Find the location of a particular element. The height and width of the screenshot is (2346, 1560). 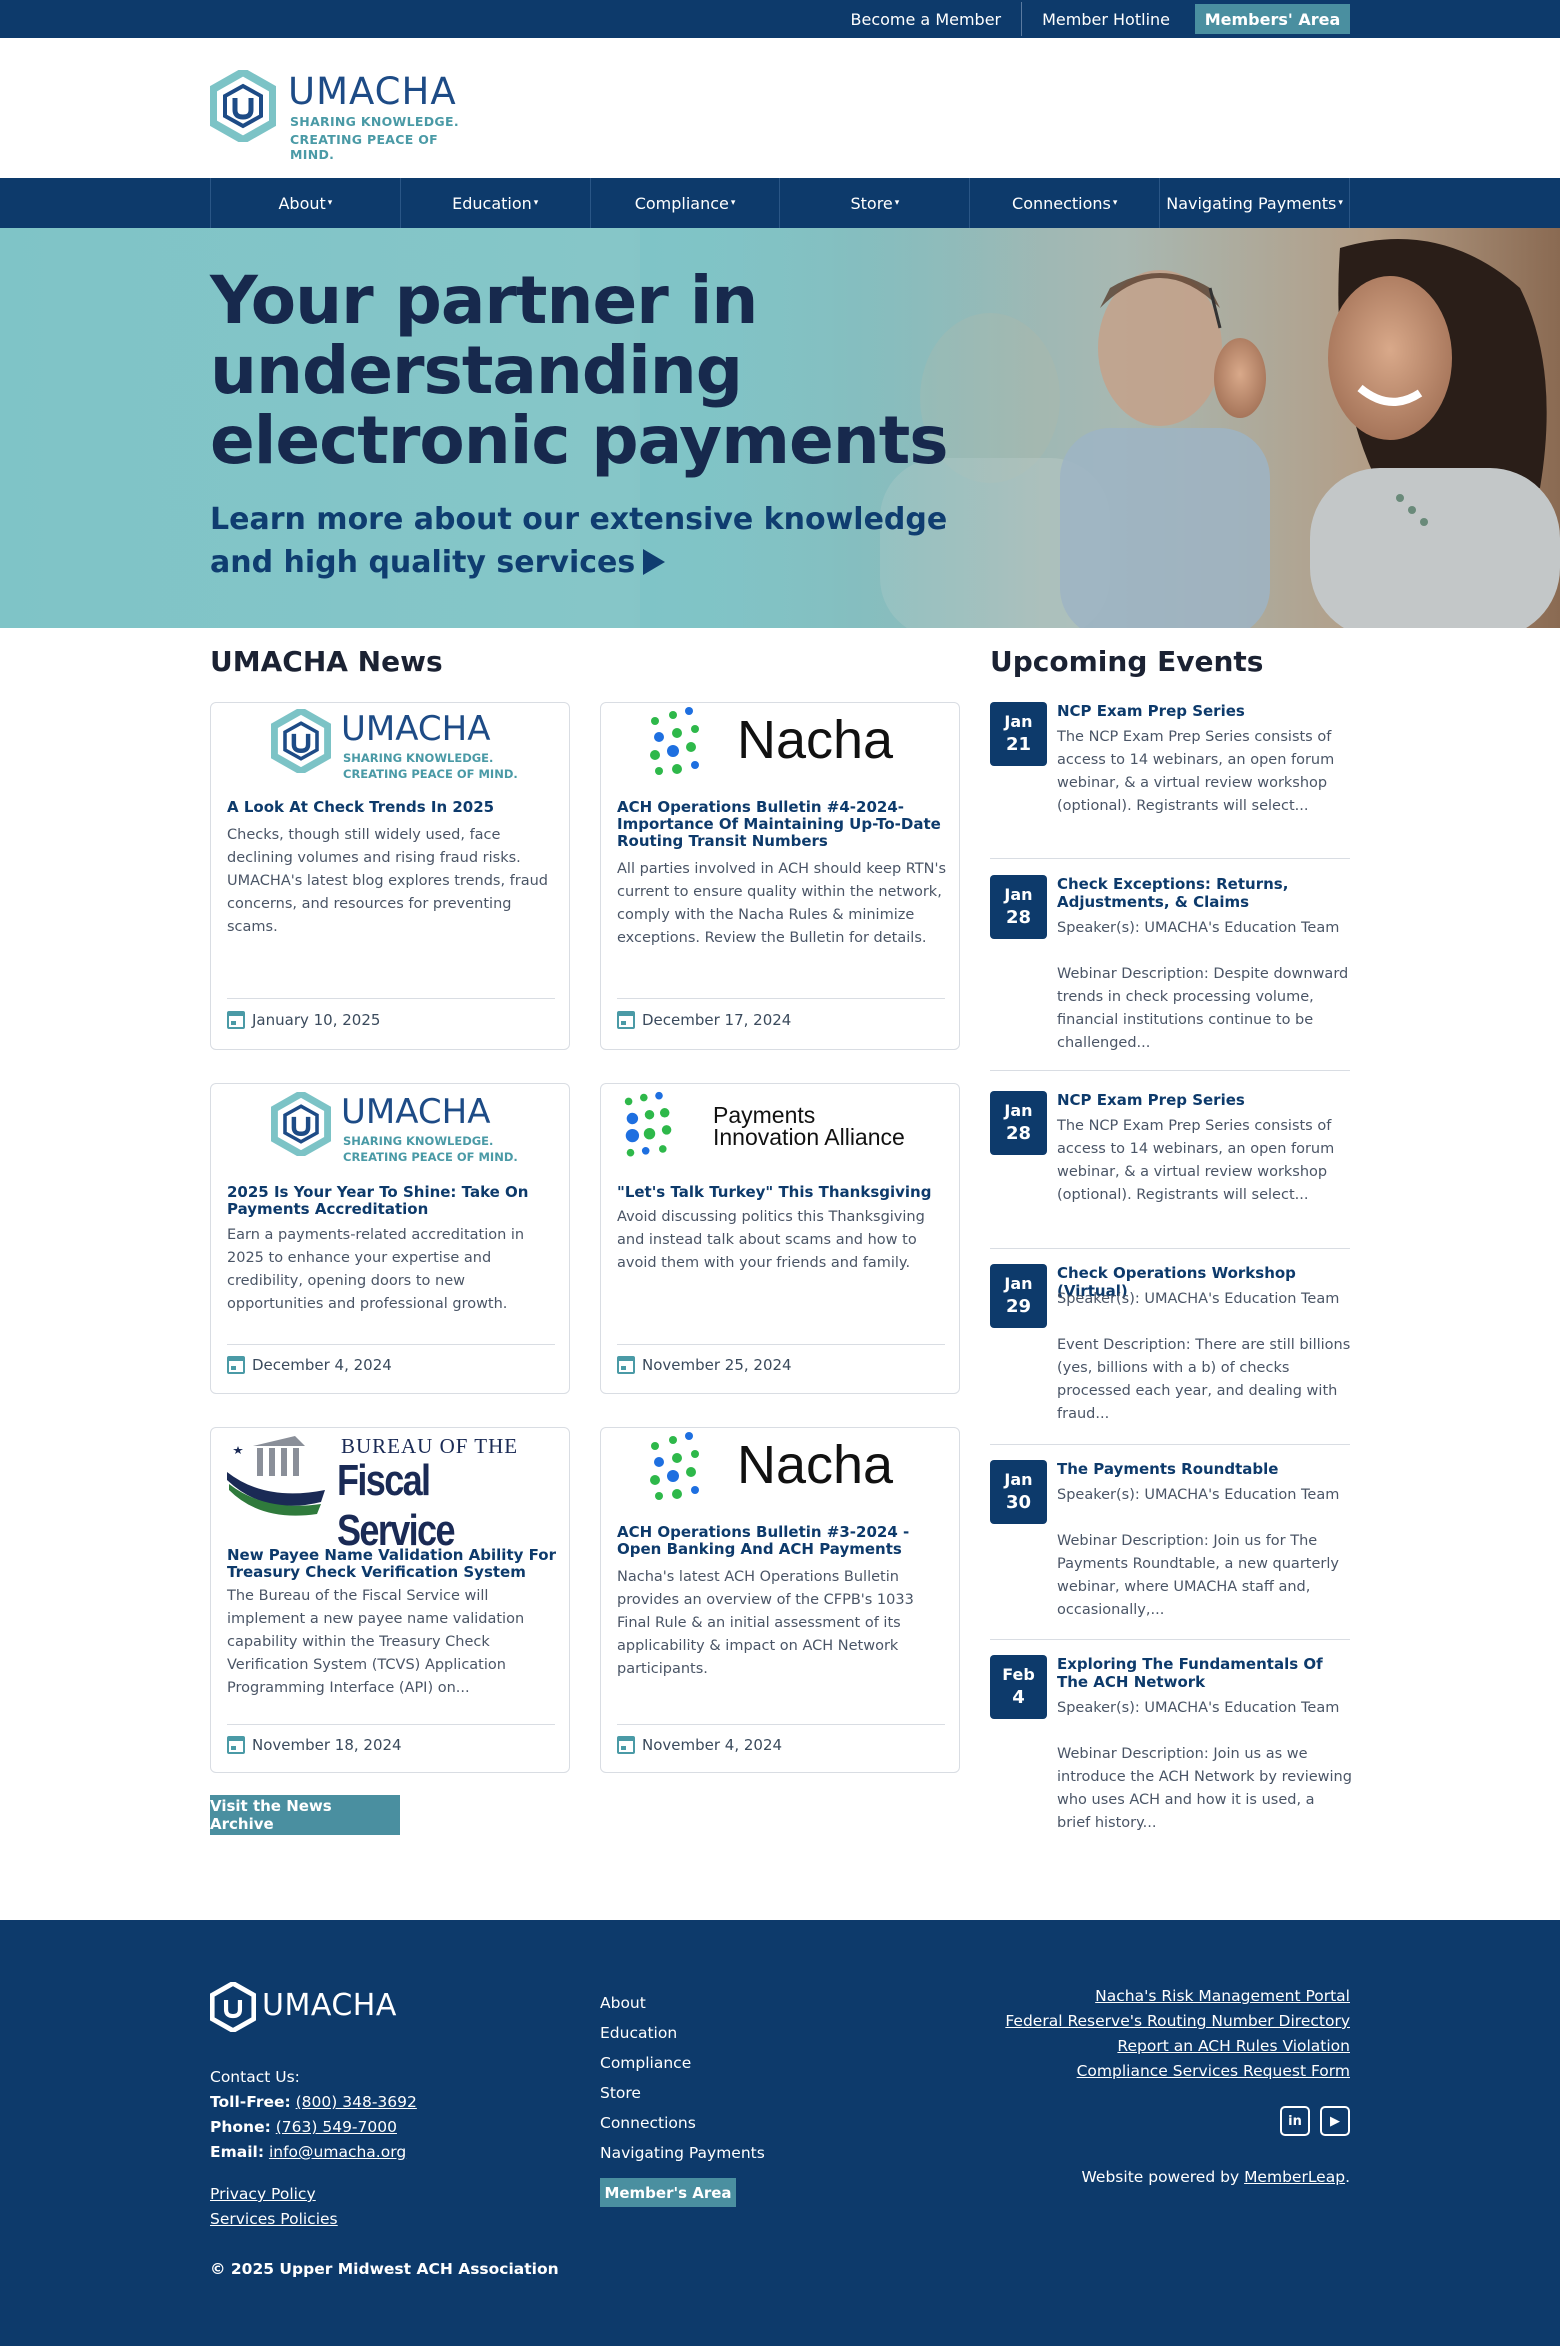

footer-nav-compliance: Compliance is located at coordinates (682, 2063).